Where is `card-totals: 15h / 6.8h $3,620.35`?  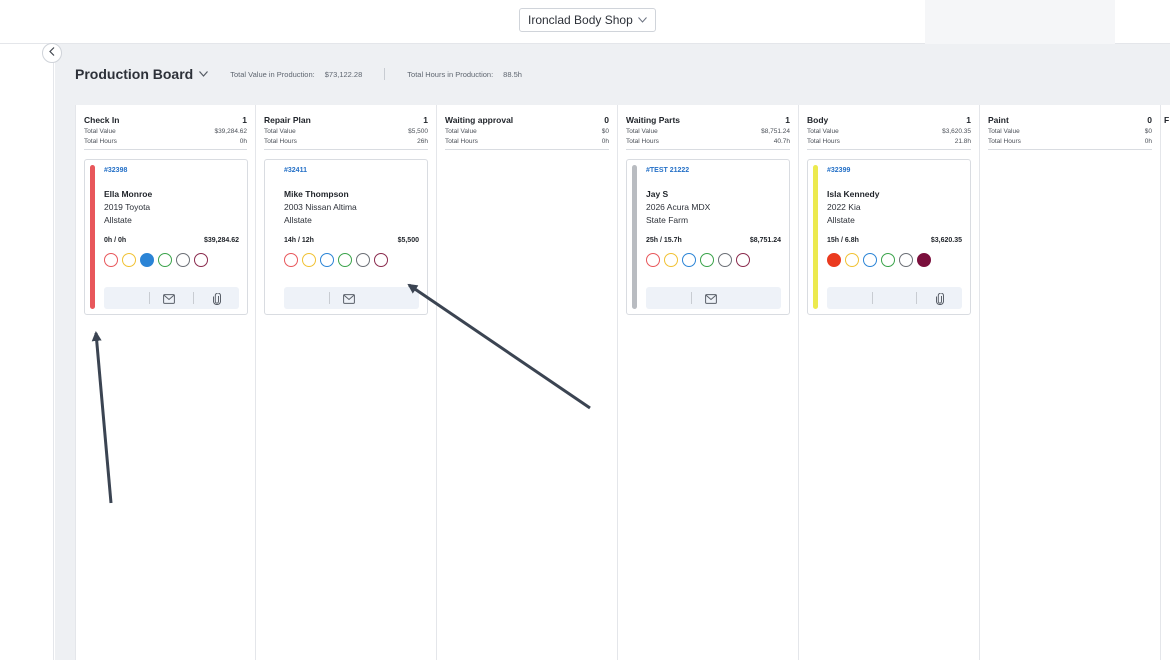 card-totals: 15h / 6.8h $3,620.35 is located at coordinates (894, 240).